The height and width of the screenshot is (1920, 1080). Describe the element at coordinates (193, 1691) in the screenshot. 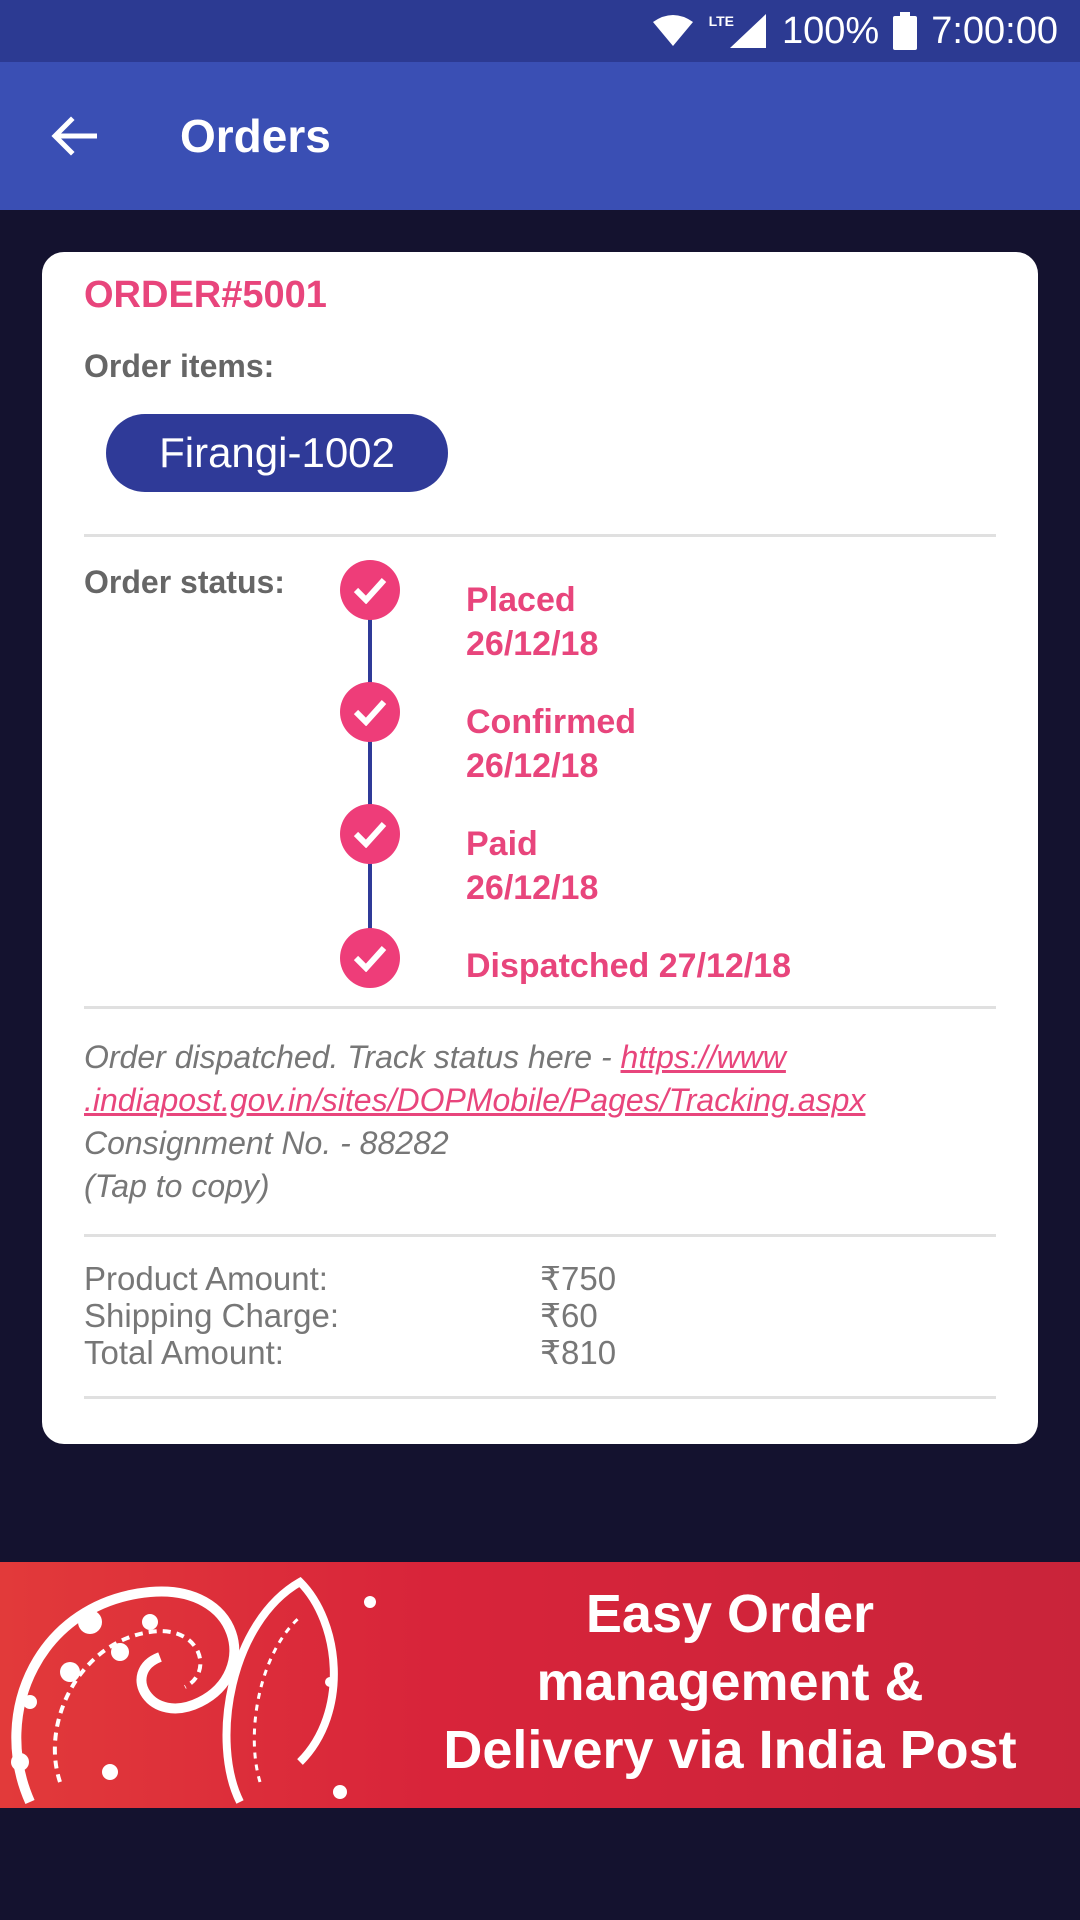

I see `paisley-pattern-icon` at that location.